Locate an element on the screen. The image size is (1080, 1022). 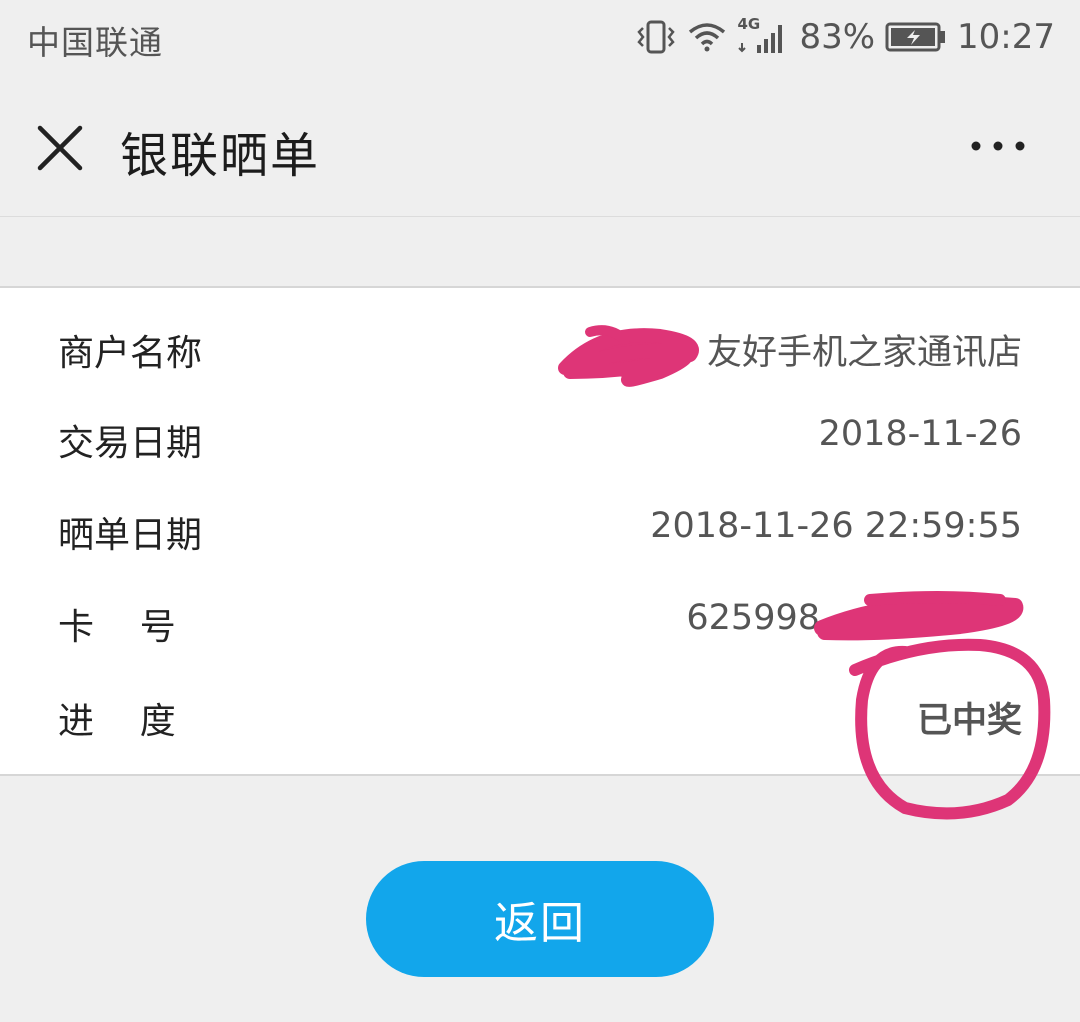
detail-row-trade-date: 交易日期 2018-11-26 is located at coordinates (540, 437).